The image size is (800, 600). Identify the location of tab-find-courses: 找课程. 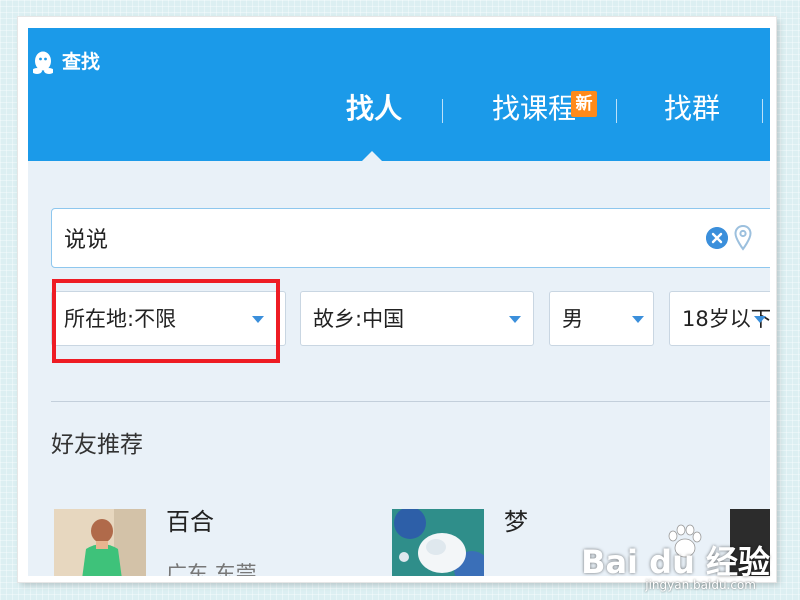
(534, 109).